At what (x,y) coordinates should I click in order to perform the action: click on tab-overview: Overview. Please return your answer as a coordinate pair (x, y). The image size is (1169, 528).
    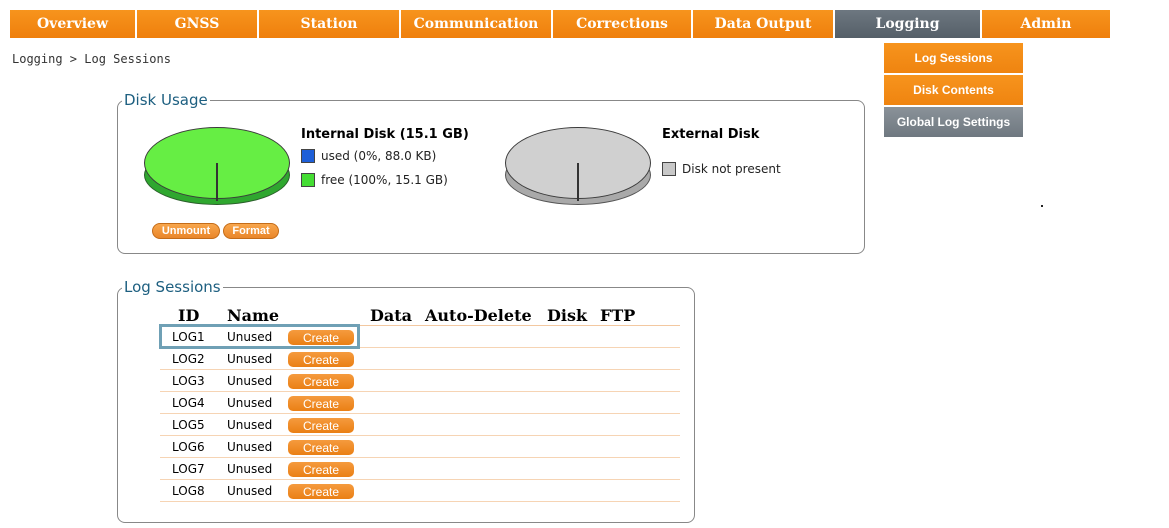
    Looking at the image, I should click on (72, 25).